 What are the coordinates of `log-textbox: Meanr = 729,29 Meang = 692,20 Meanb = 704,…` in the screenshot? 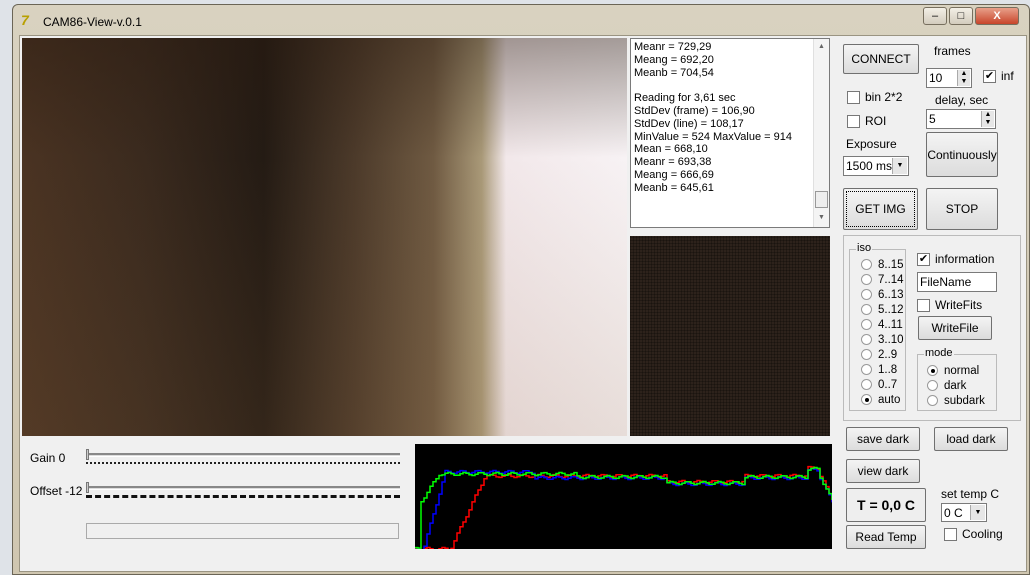 It's located at (730, 133).